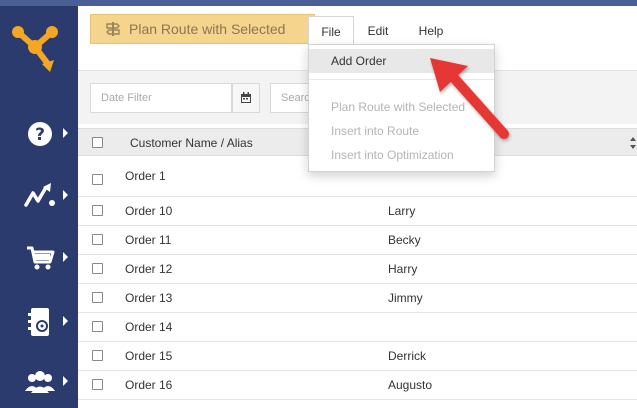 The width and height of the screenshot is (637, 408). I want to click on cart-icon, so click(41, 258).